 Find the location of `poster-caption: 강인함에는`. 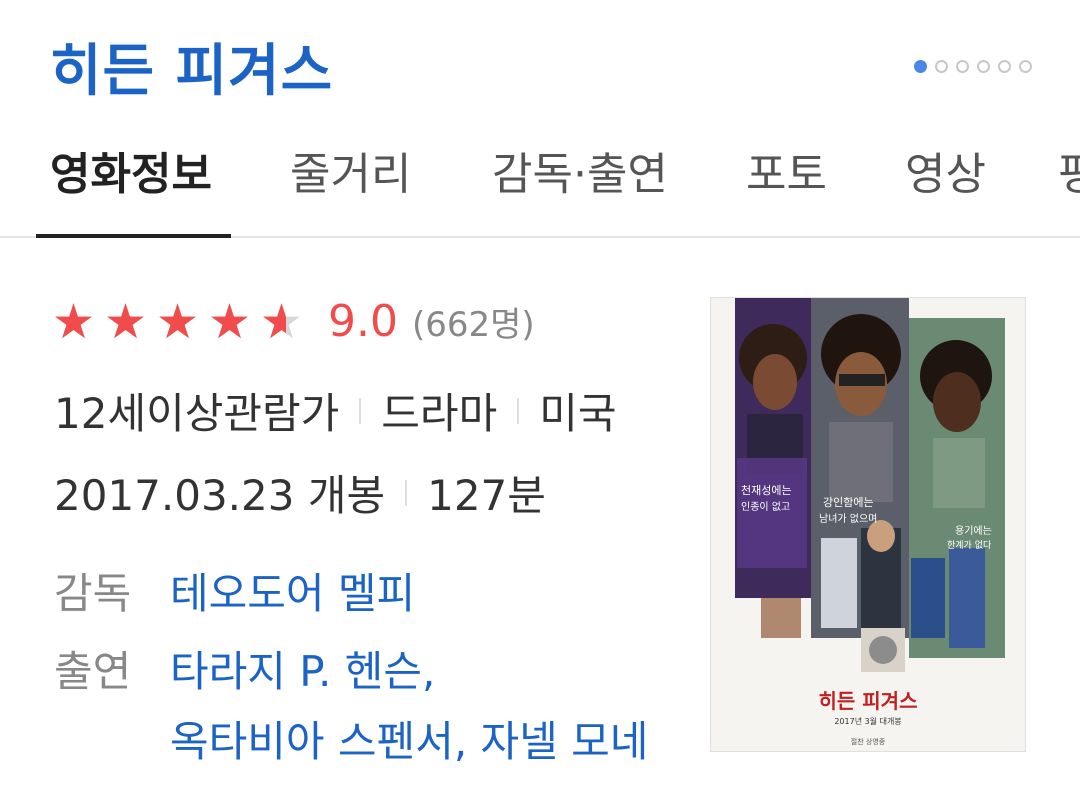

poster-caption: 강인함에는 is located at coordinates (848, 502).